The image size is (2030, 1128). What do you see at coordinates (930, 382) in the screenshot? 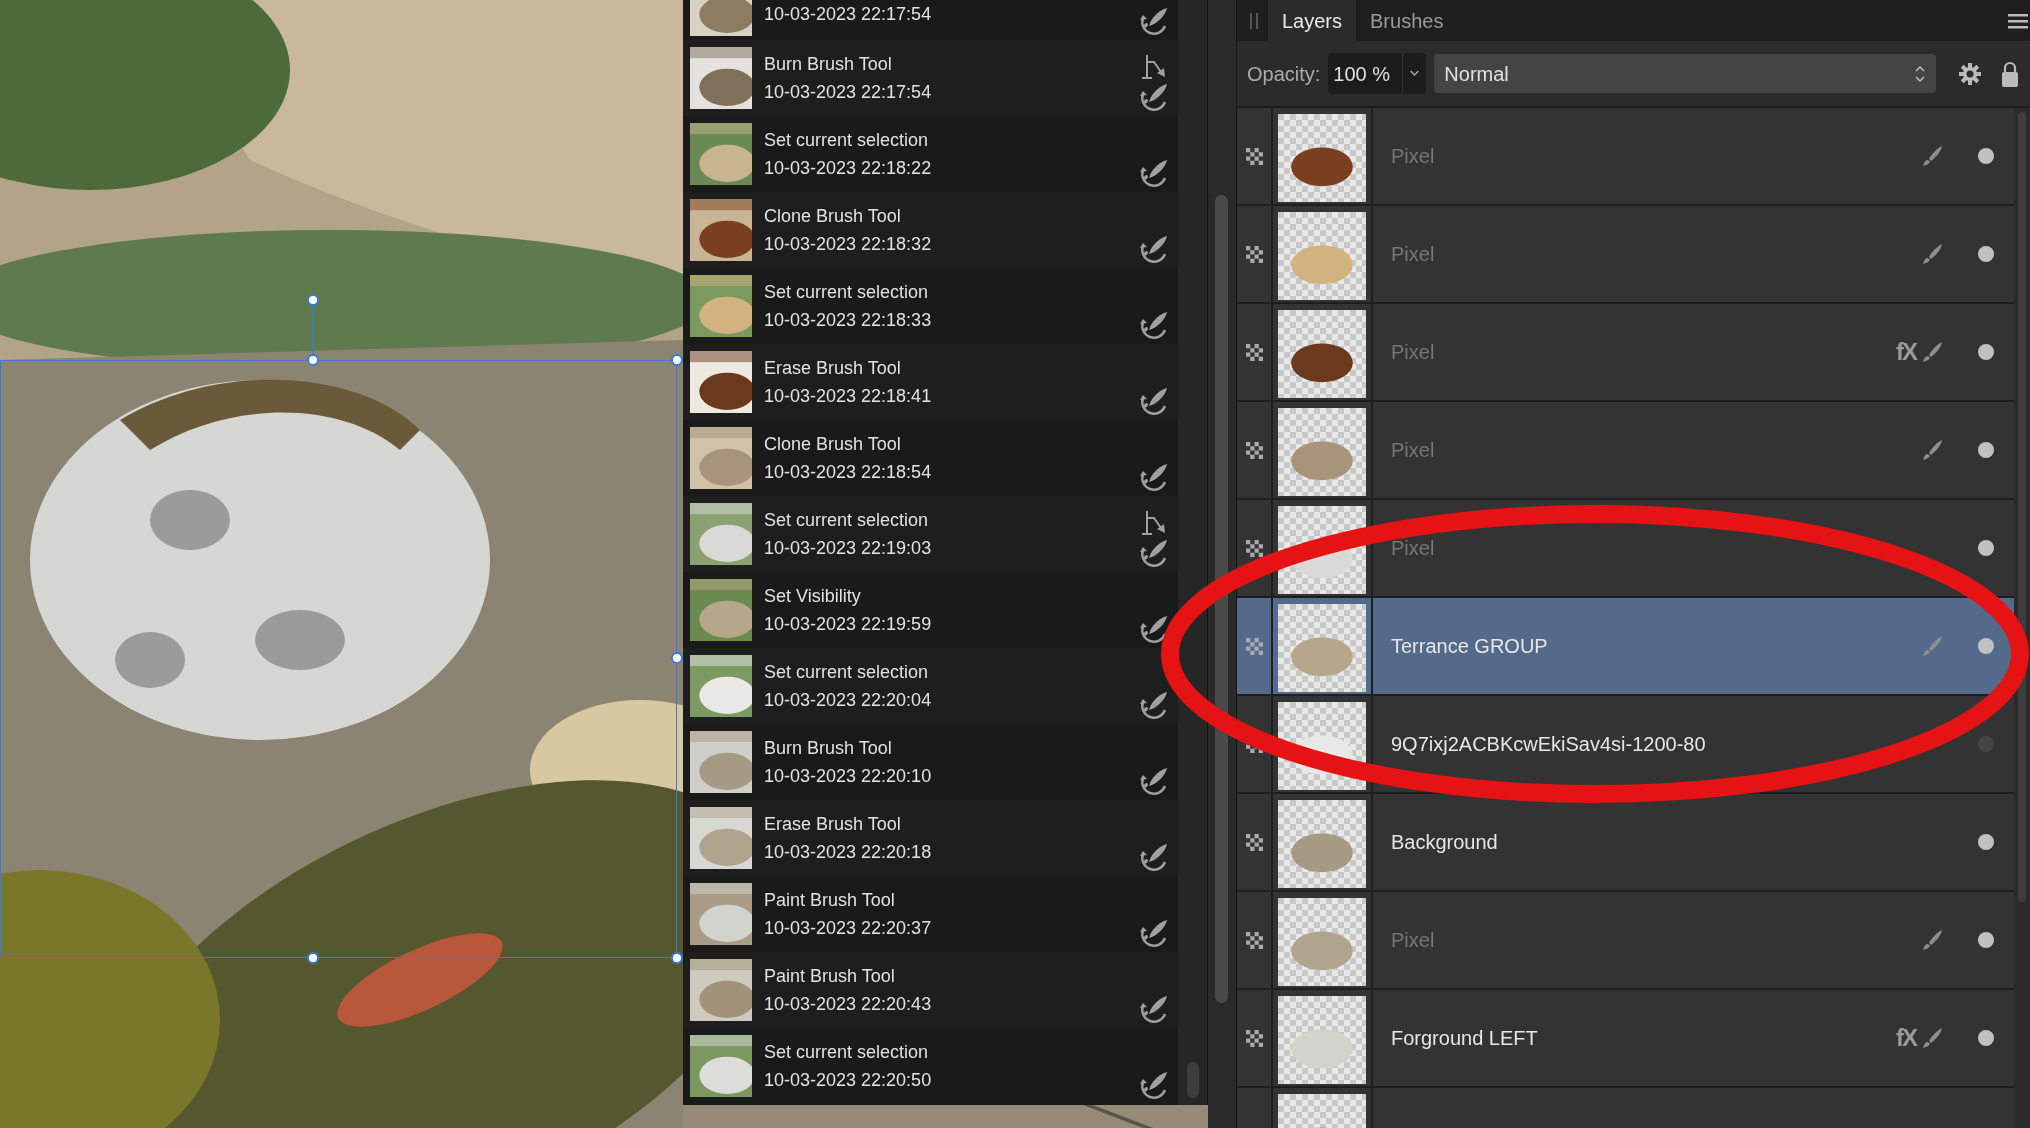
I see `history-item: Erase Brush Tool 10-03-2023 22:18:41` at bounding box center [930, 382].